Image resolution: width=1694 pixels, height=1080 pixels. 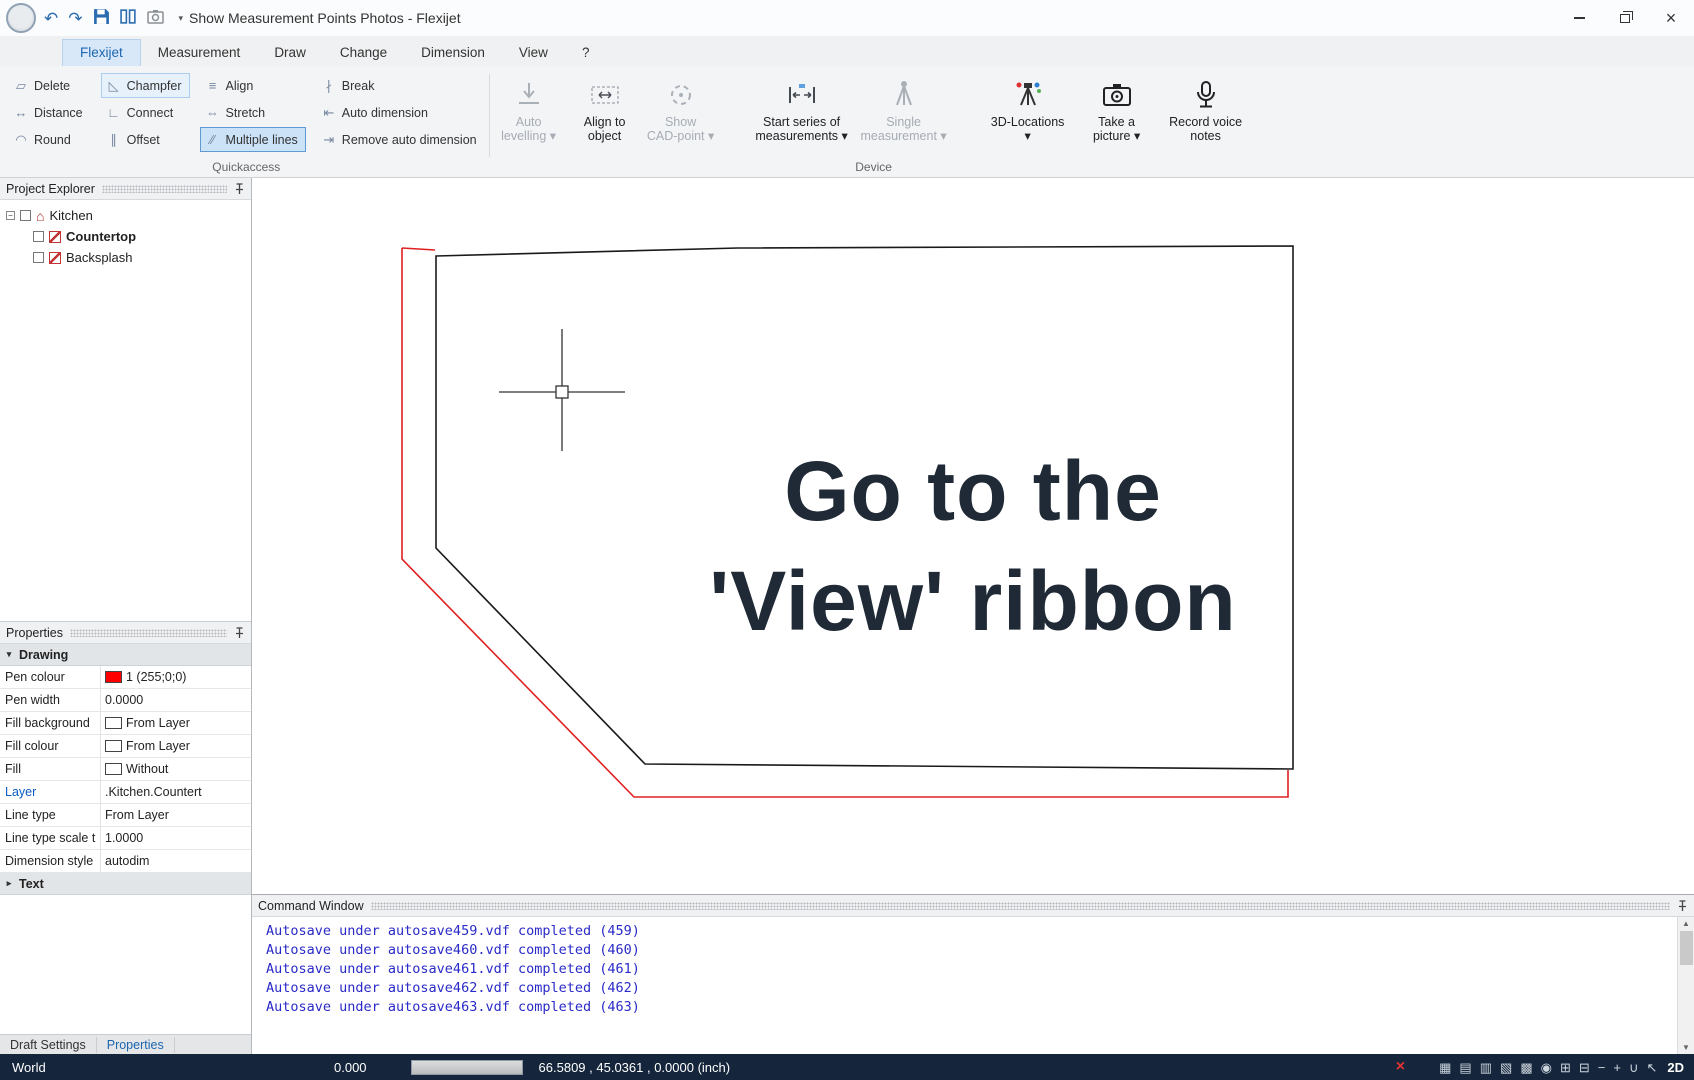 What do you see at coordinates (113, 139) in the screenshot?
I see `offset-icon: ∥` at bounding box center [113, 139].